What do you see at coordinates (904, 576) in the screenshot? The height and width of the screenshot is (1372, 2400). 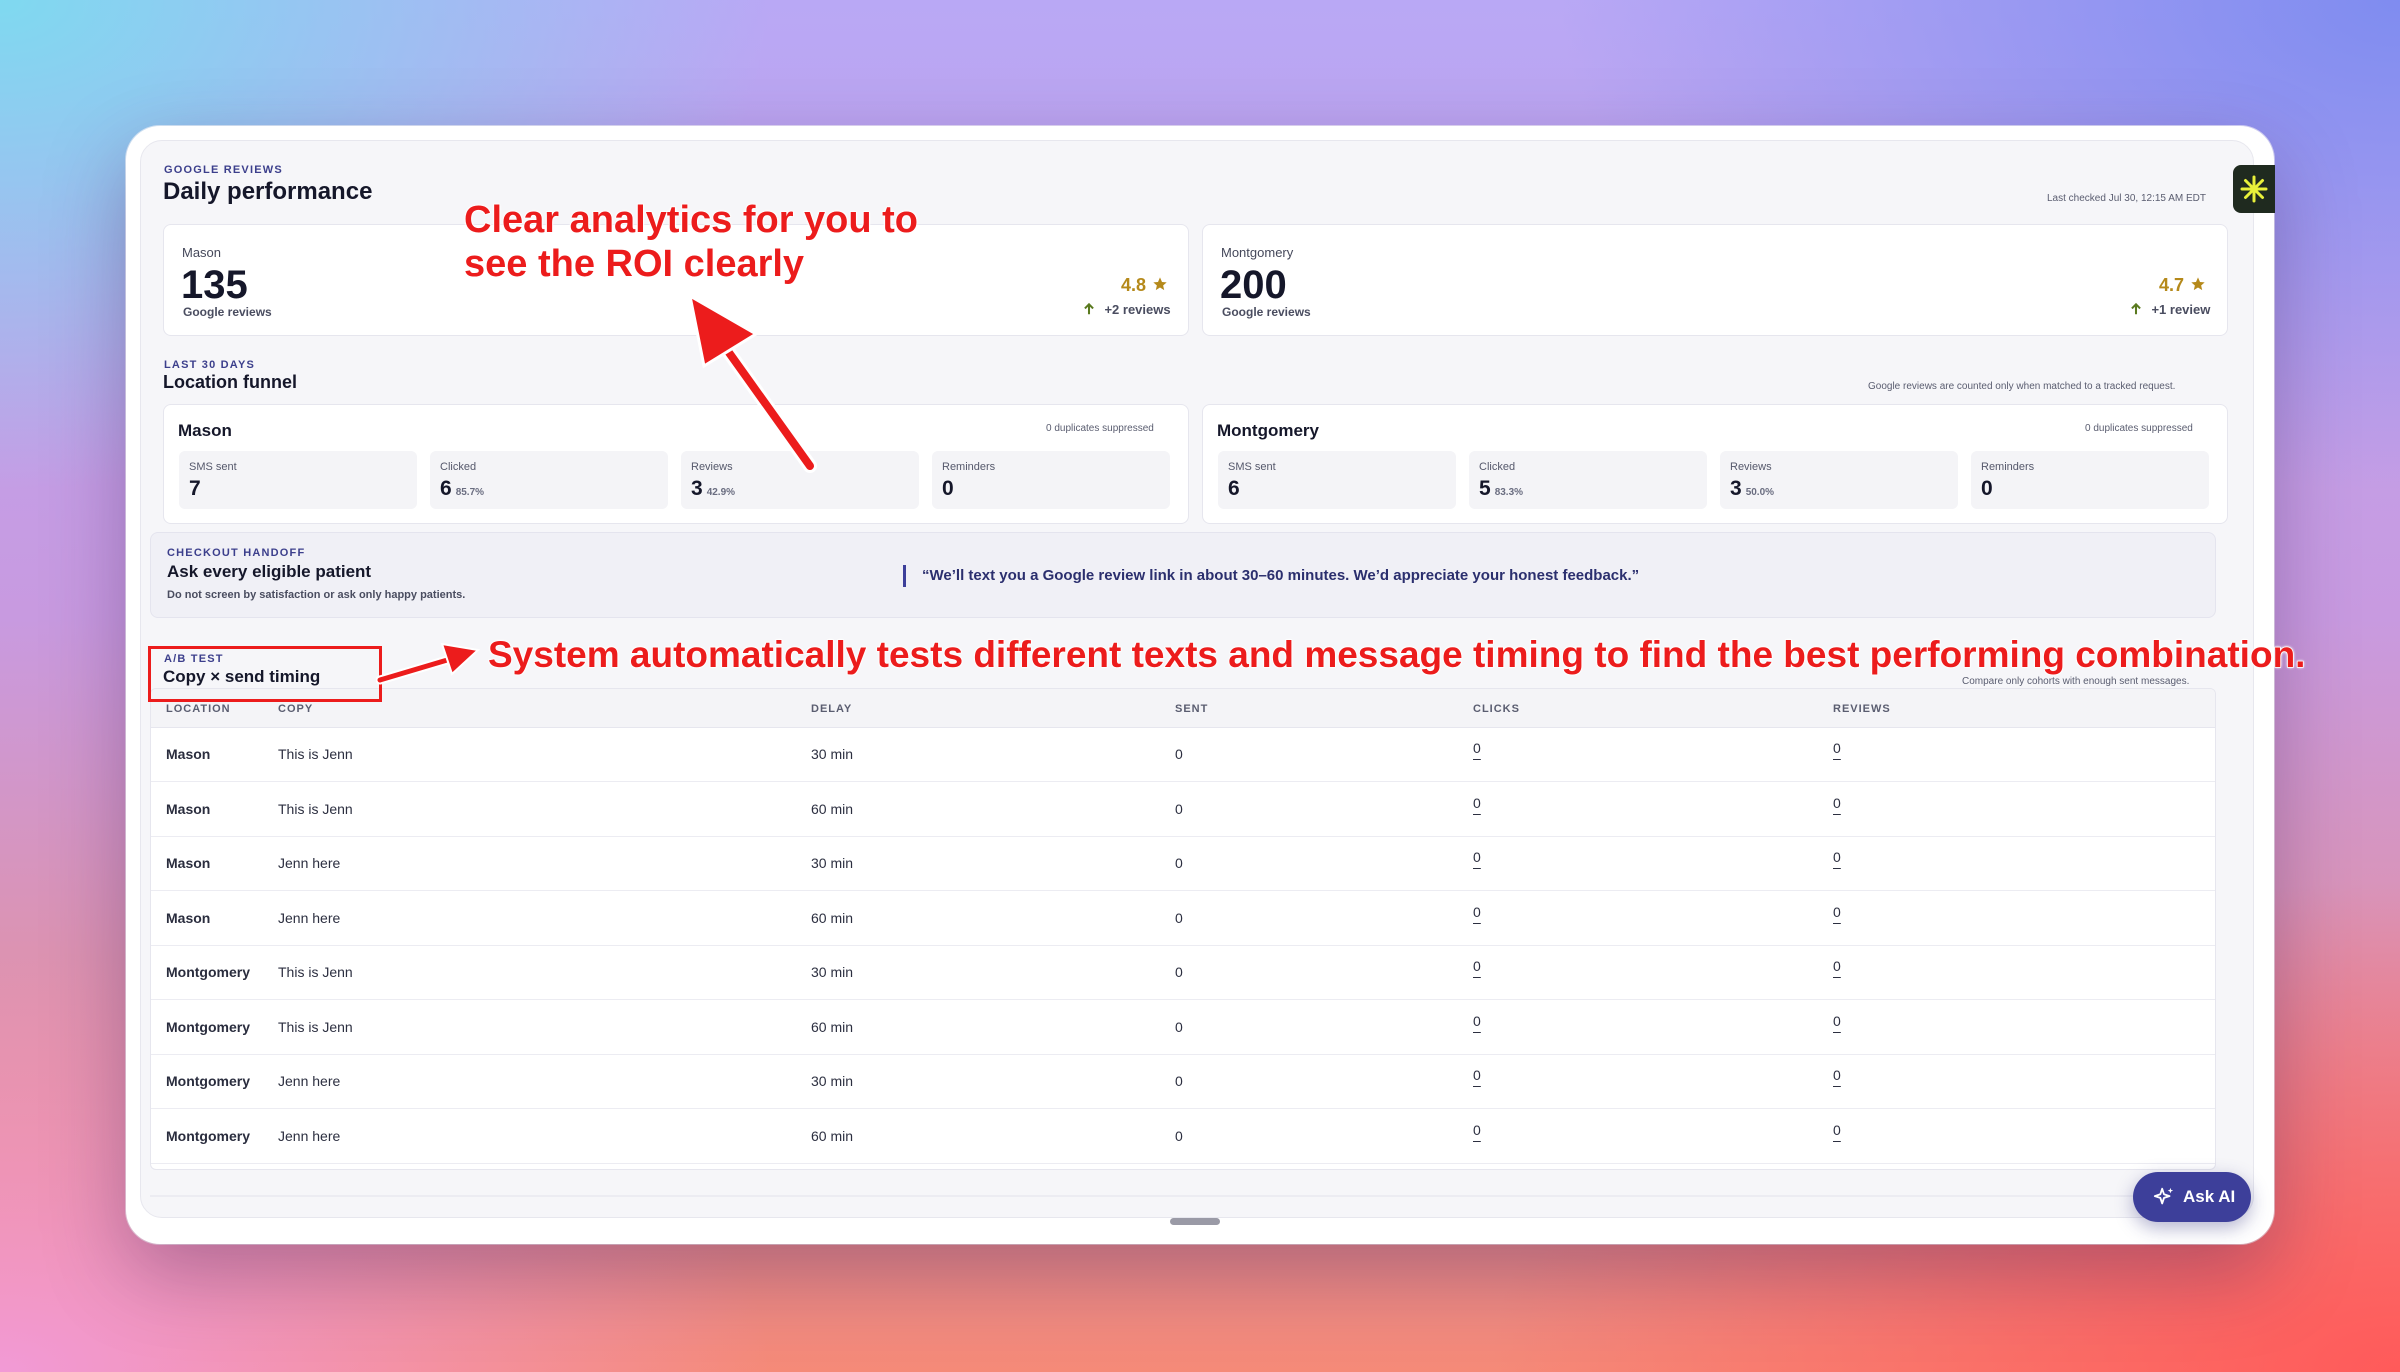 I see `quote-rule` at bounding box center [904, 576].